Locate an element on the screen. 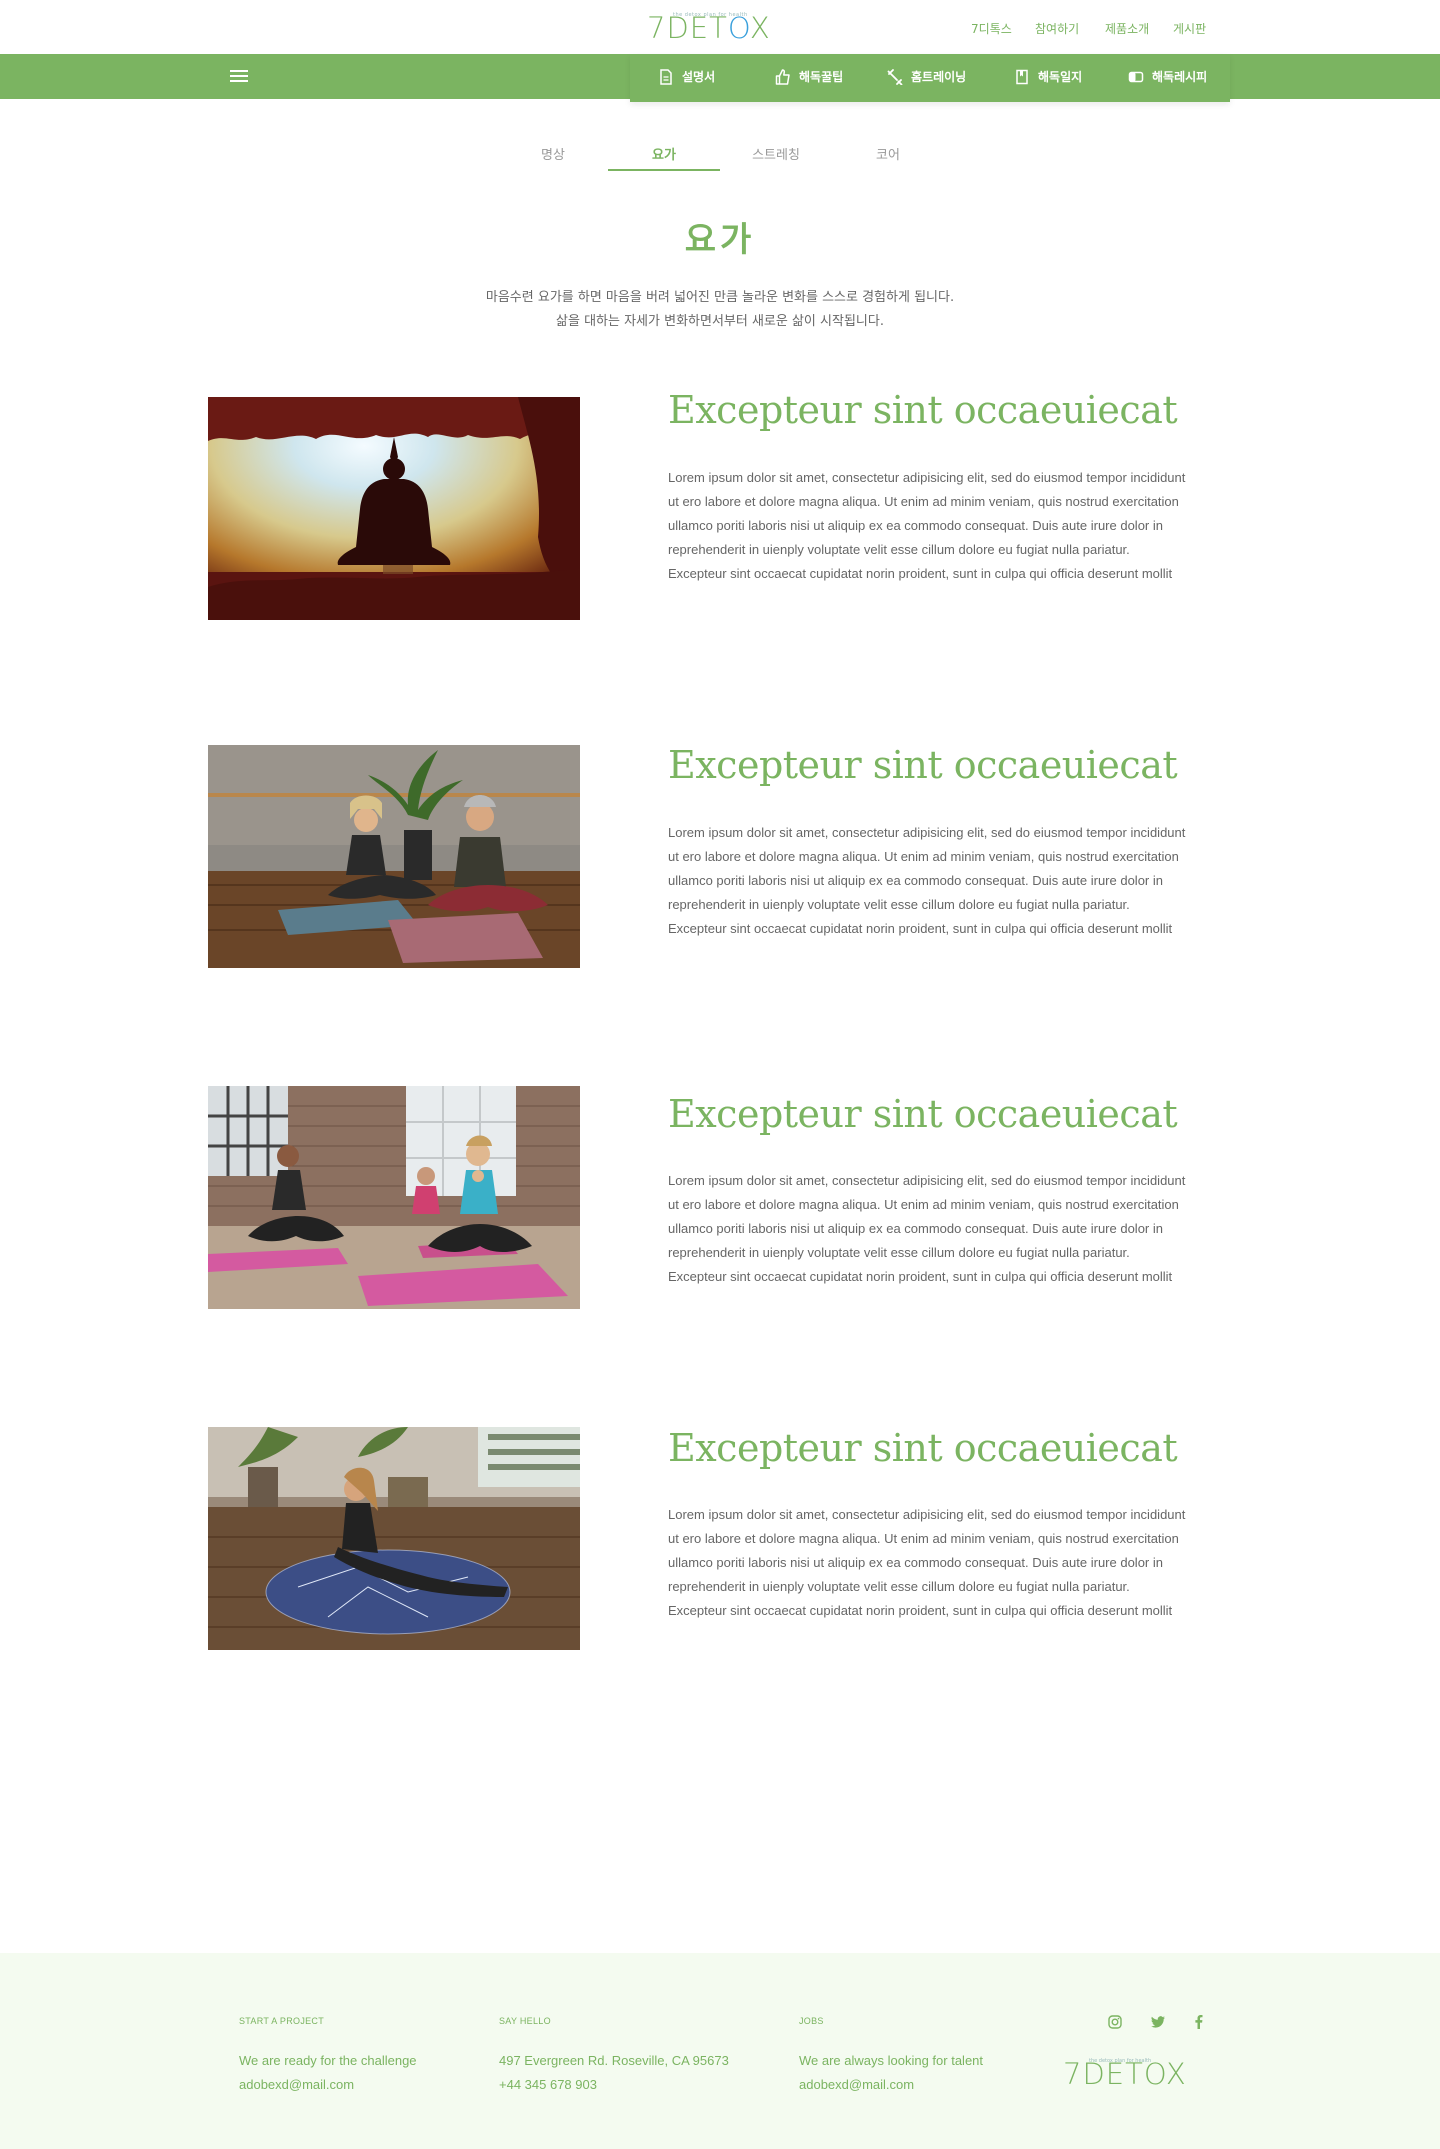 This screenshot has width=1440, height=2149. footer-heading-project: START A PROJECT is located at coordinates (282, 2021).